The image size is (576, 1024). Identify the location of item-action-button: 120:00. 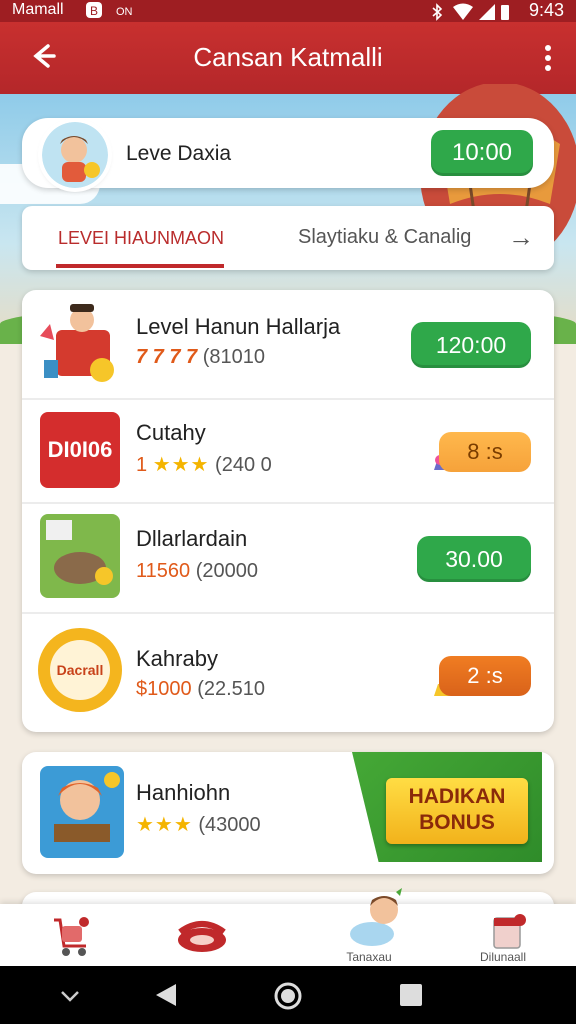
(471, 345).